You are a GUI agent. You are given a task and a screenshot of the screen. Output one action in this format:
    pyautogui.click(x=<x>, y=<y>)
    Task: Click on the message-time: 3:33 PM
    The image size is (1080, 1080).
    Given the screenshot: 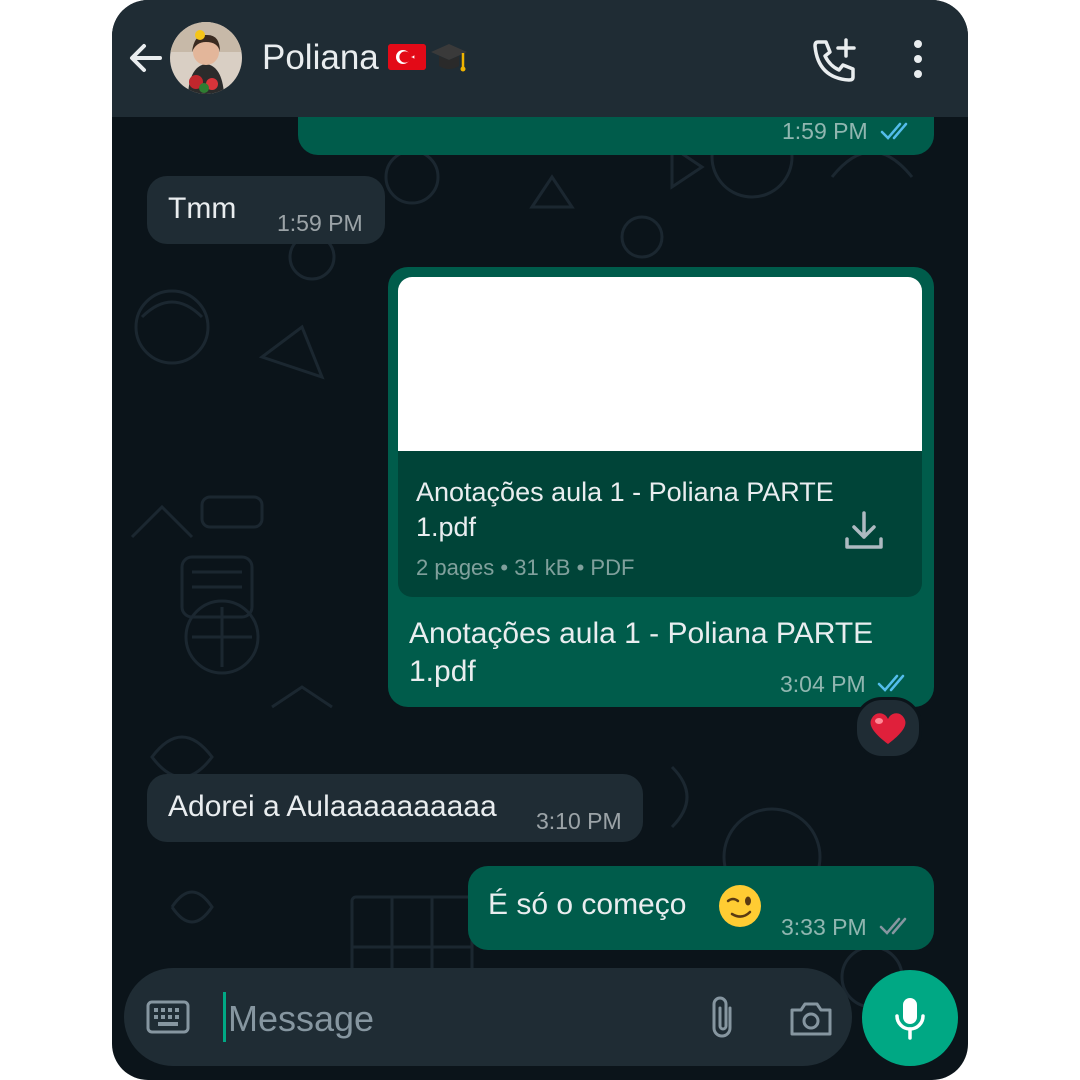 What is the action you would take?
    pyautogui.click(x=824, y=927)
    